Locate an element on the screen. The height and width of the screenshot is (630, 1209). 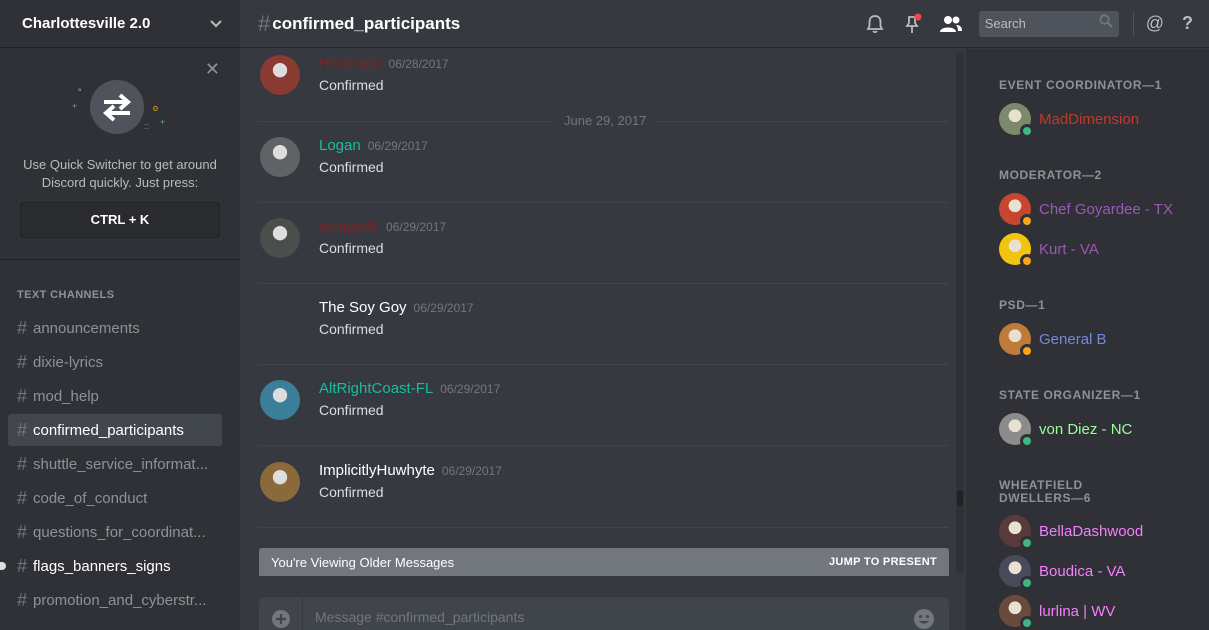
channel-title: confirmed_participants is located at coordinates (366, 23).